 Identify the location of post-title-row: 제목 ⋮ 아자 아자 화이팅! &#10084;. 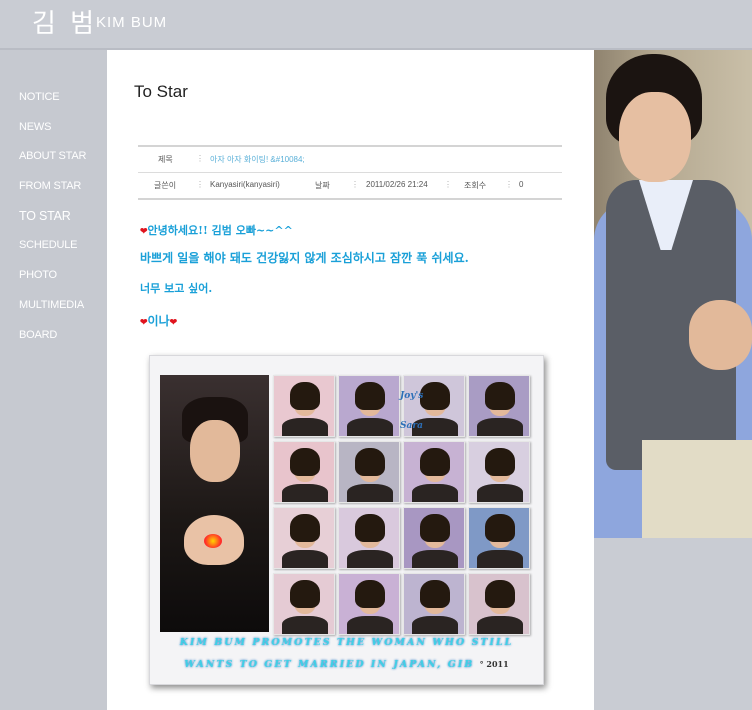
(350, 158).